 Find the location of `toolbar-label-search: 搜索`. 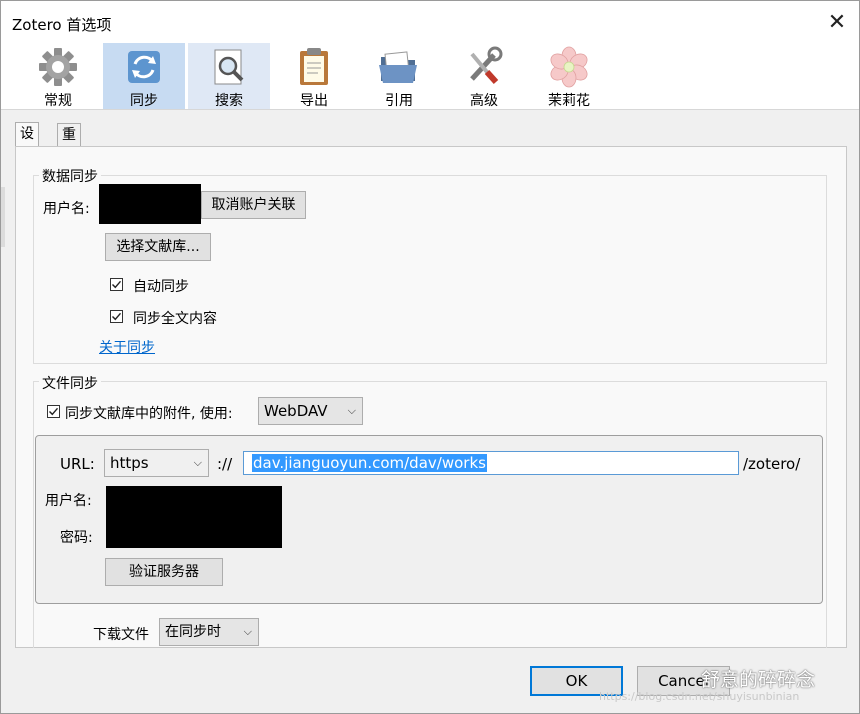

toolbar-label-search: 搜索 is located at coordinates (229, 101).